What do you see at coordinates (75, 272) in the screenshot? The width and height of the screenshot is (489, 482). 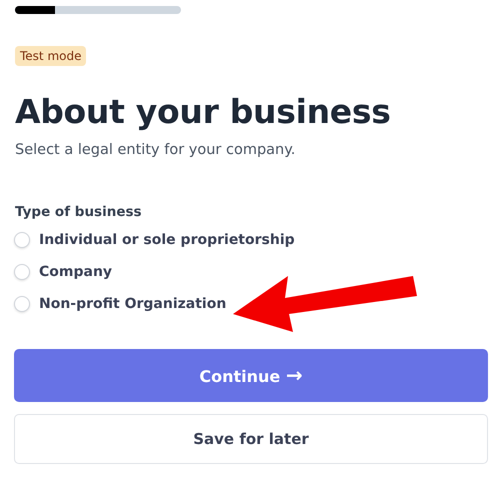 I see `option-label: Company` at bounding box center [75, 272].